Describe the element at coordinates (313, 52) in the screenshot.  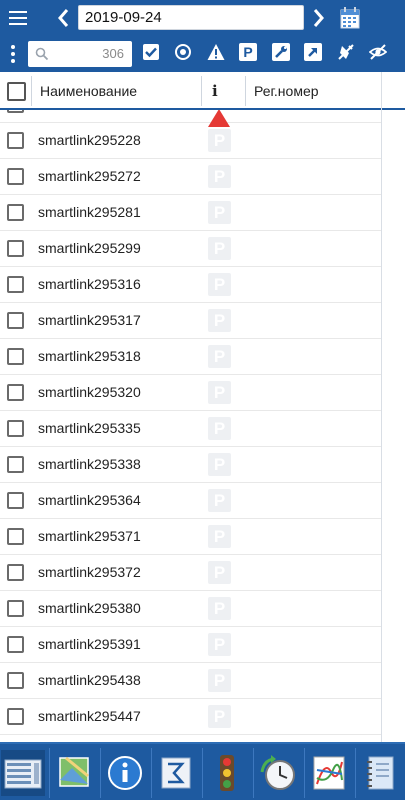
I see `arrow-out-icon` at that location.